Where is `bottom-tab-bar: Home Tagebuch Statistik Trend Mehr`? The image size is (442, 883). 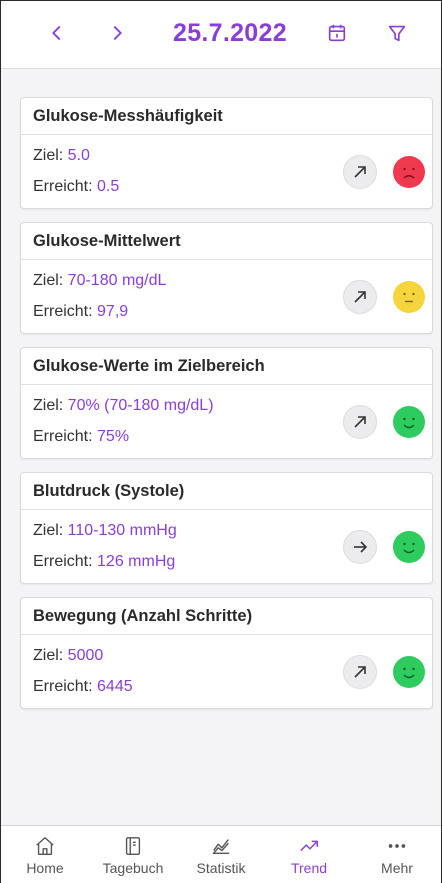 bottom-tab-bar: Home Tagebuch Statistik Trend Mehr is located at coordinates (221, 854).